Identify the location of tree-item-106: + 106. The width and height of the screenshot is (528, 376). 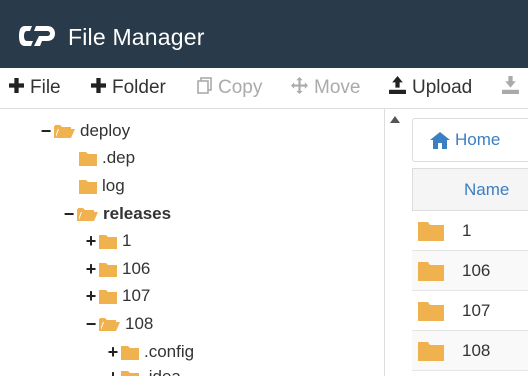
(118, 269).